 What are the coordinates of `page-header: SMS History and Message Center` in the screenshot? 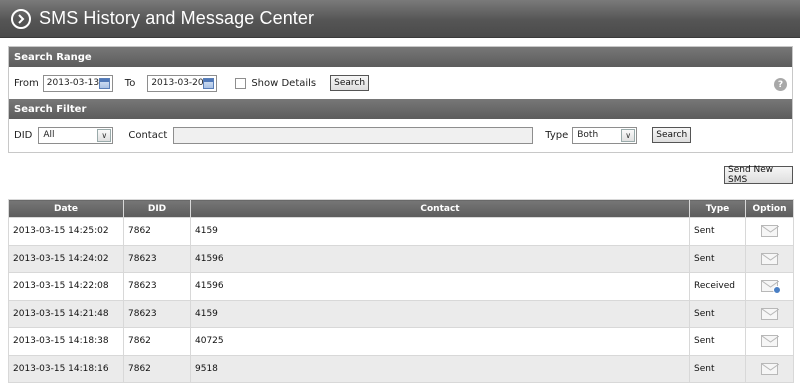 It's located at (400, 19).